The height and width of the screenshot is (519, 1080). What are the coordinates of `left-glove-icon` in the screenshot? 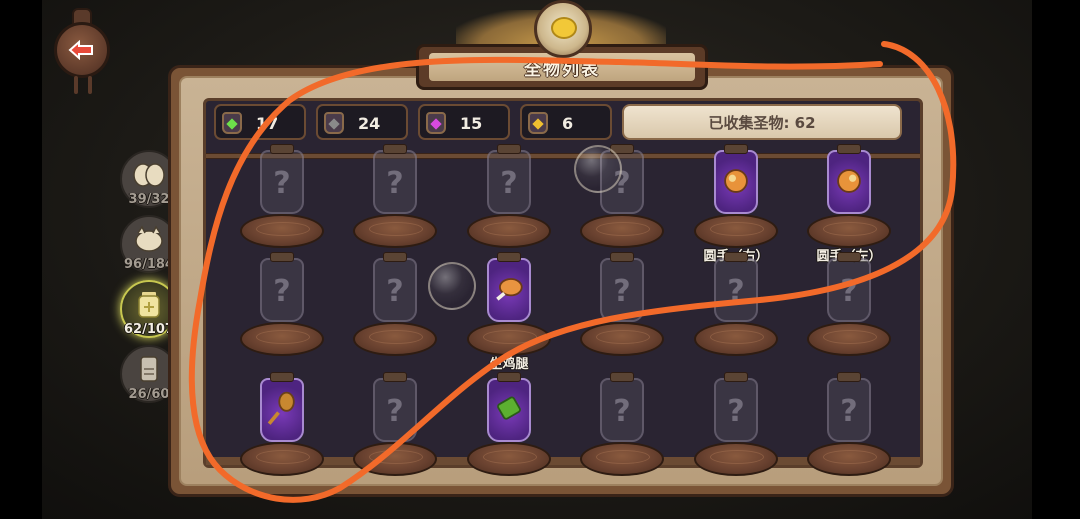 It's located at (849, 181).